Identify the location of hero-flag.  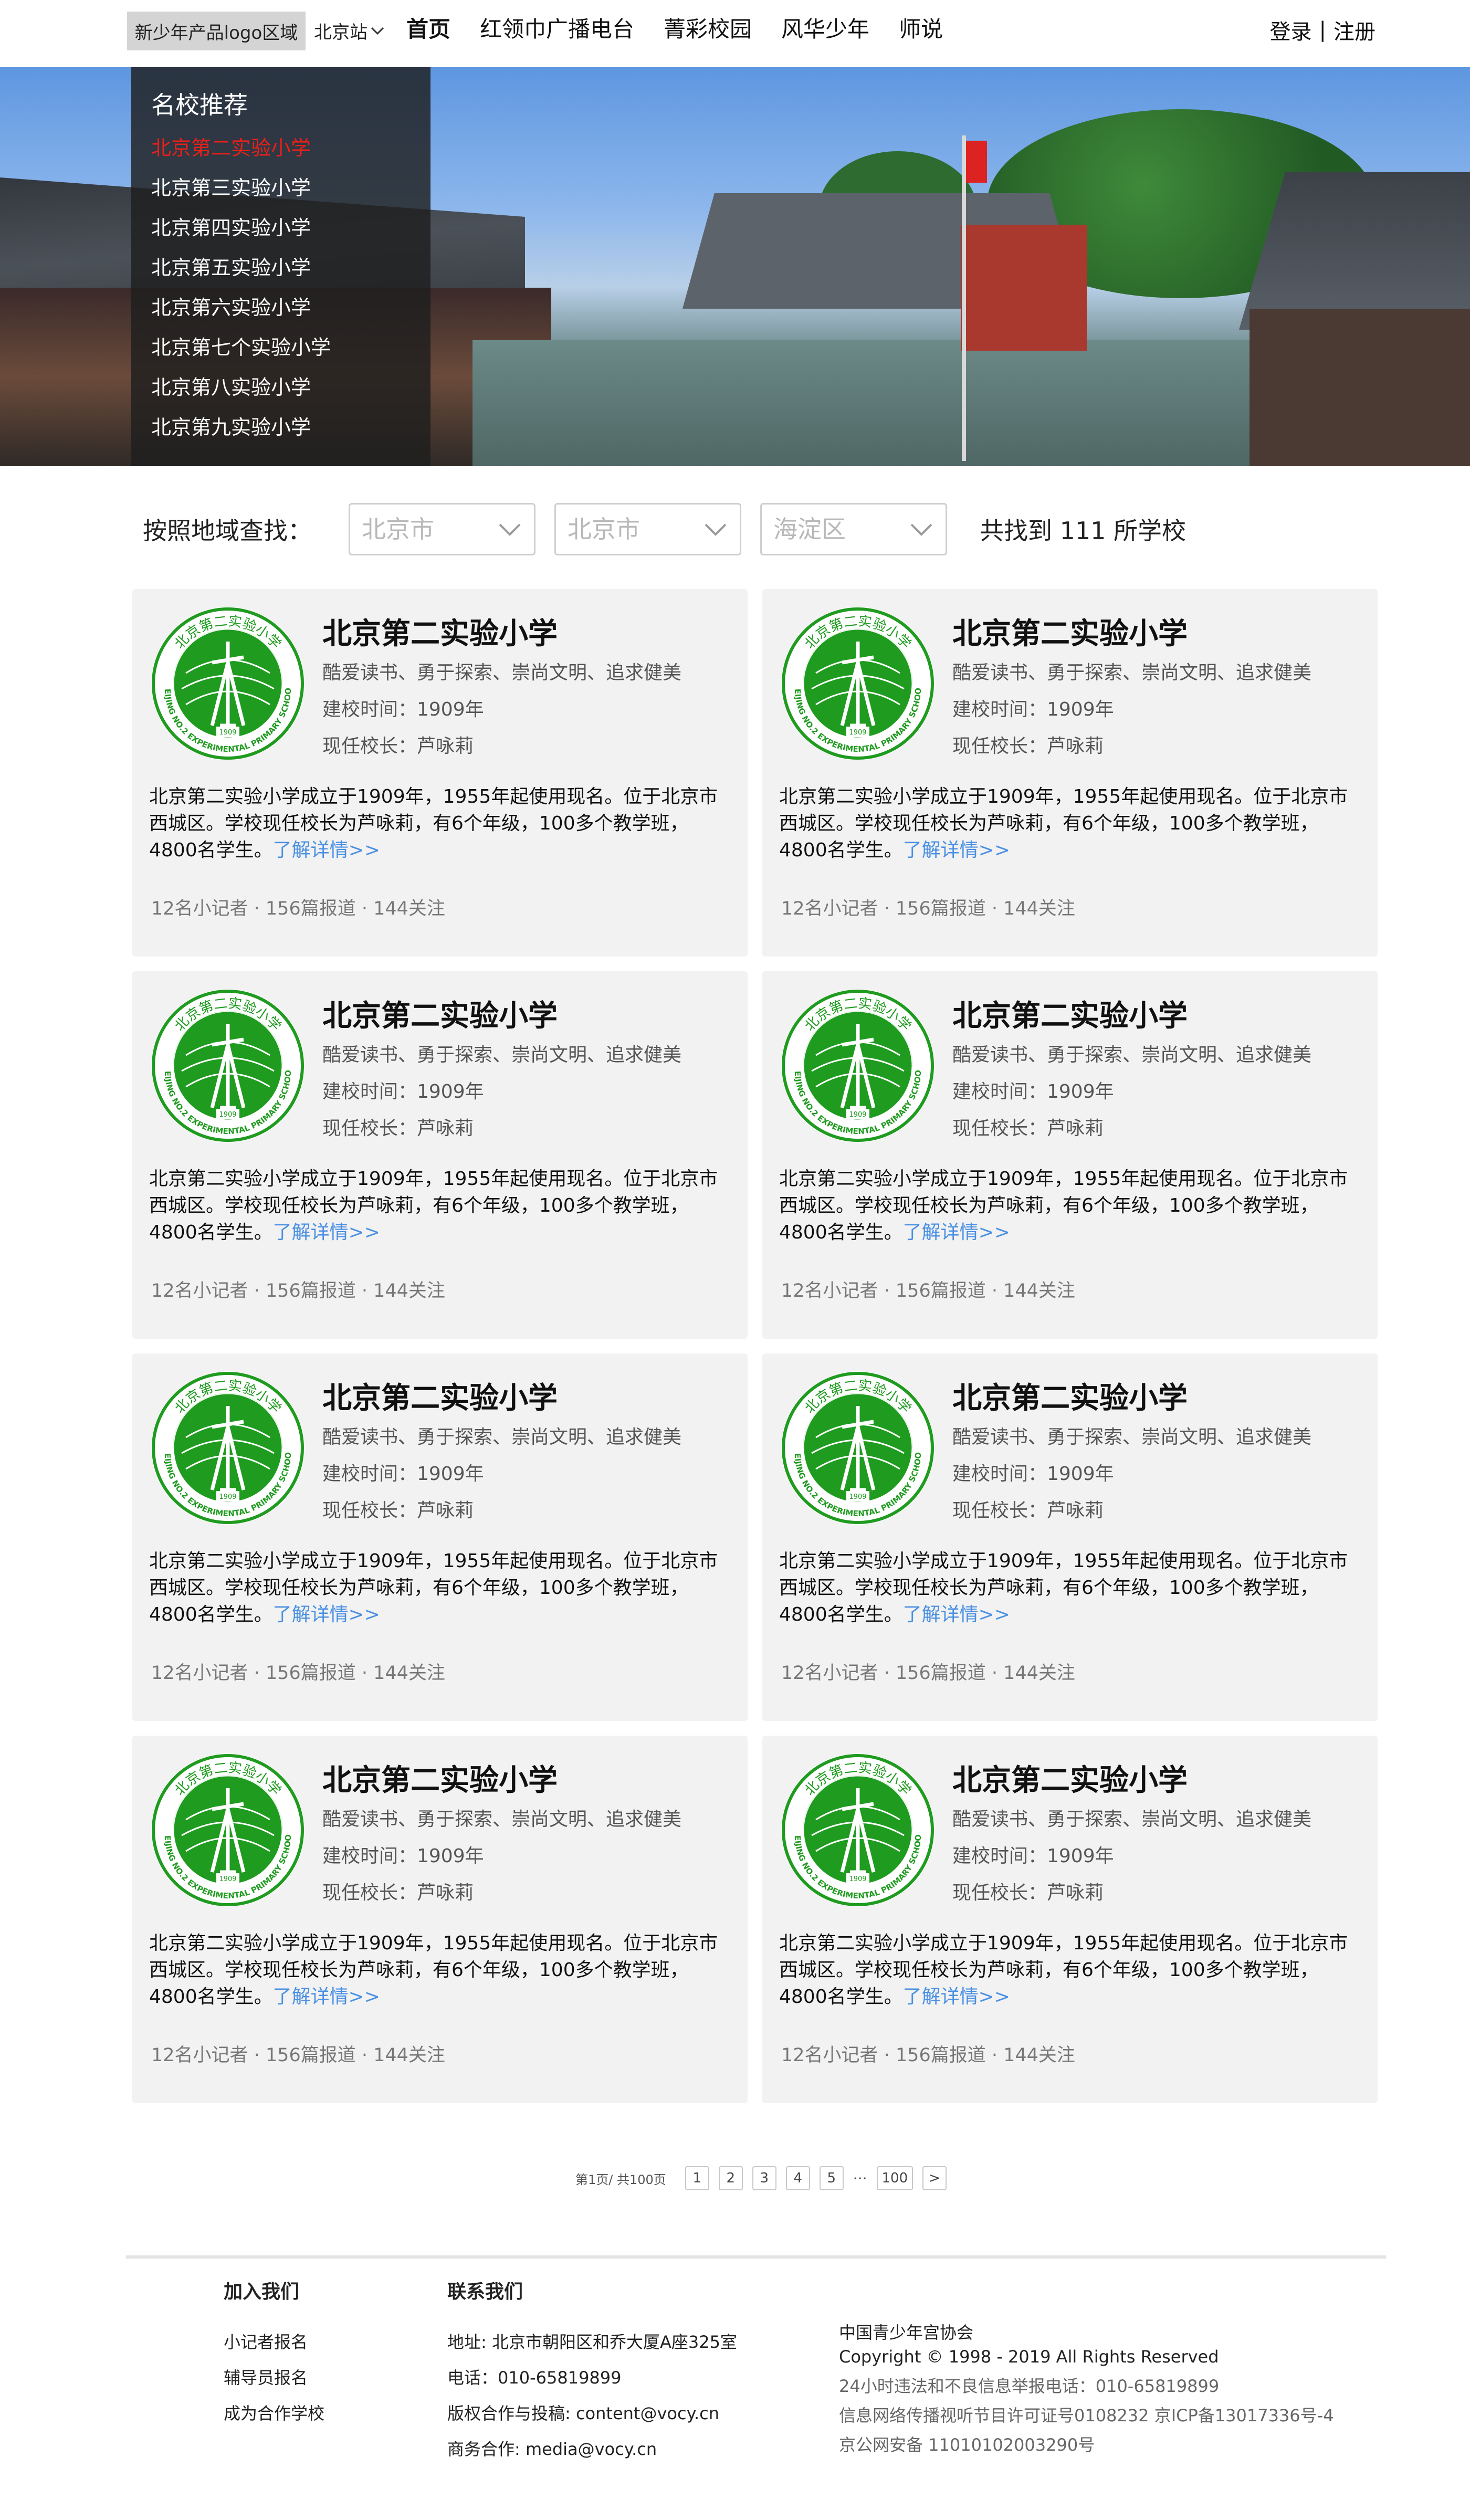
(976, 162).